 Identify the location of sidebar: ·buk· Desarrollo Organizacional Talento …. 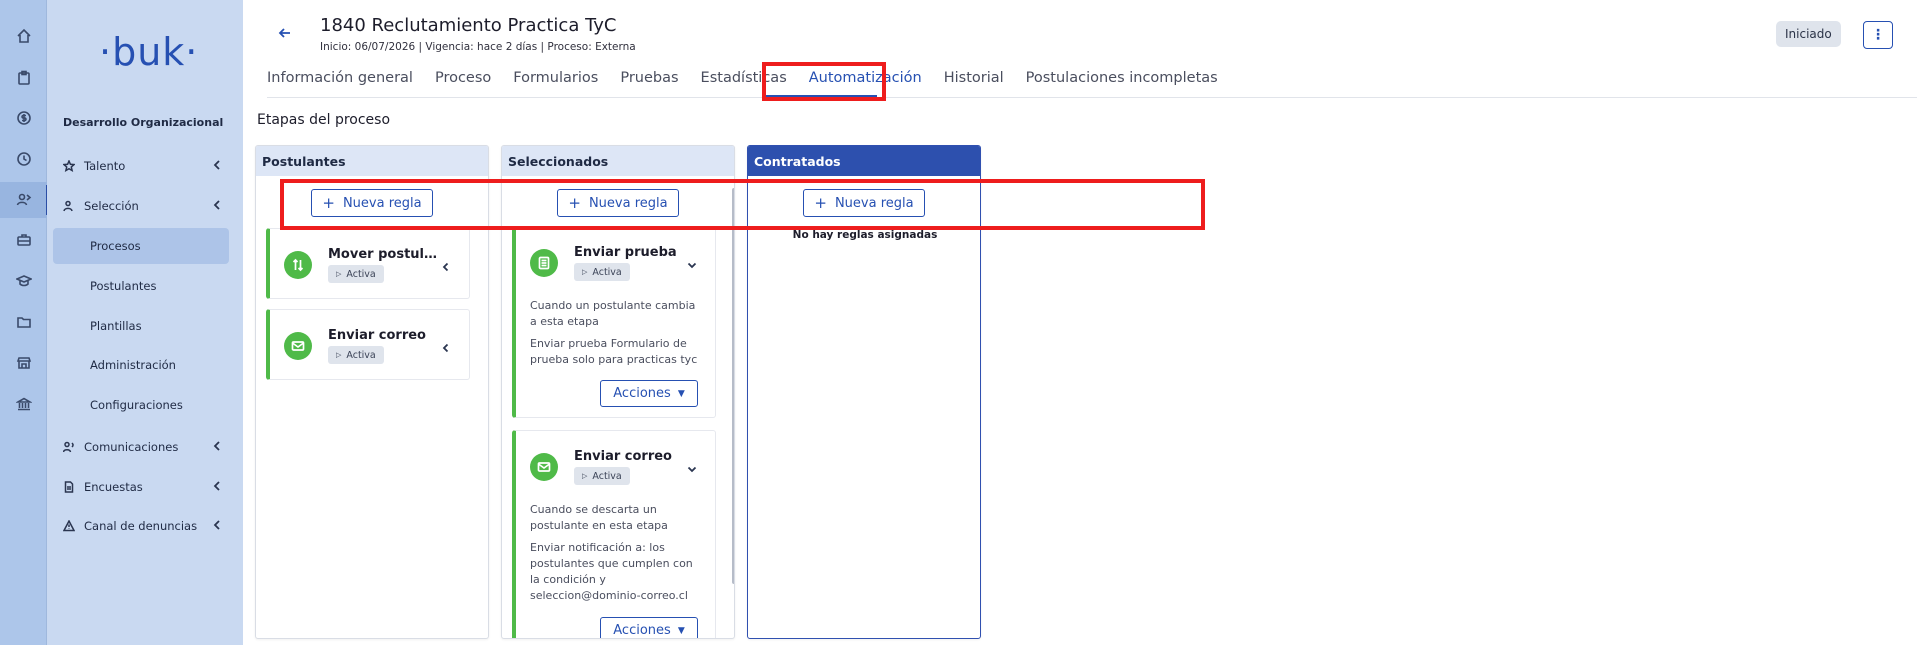
(145, 322).